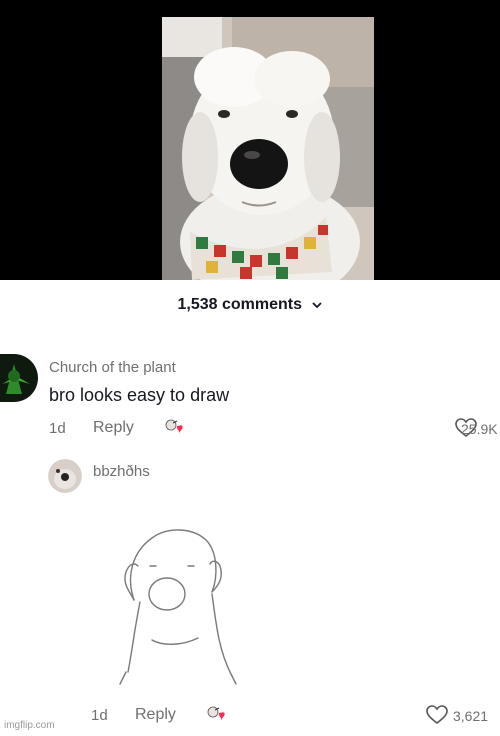  I want to click on comment-username: Church of the plant, so click(112, 367).